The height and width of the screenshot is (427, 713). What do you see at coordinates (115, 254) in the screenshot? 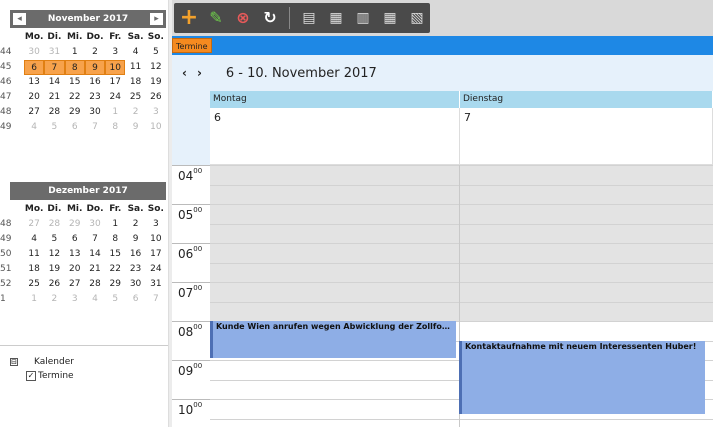
I see `calendar-day: 15` at bounding box center [115, 254].